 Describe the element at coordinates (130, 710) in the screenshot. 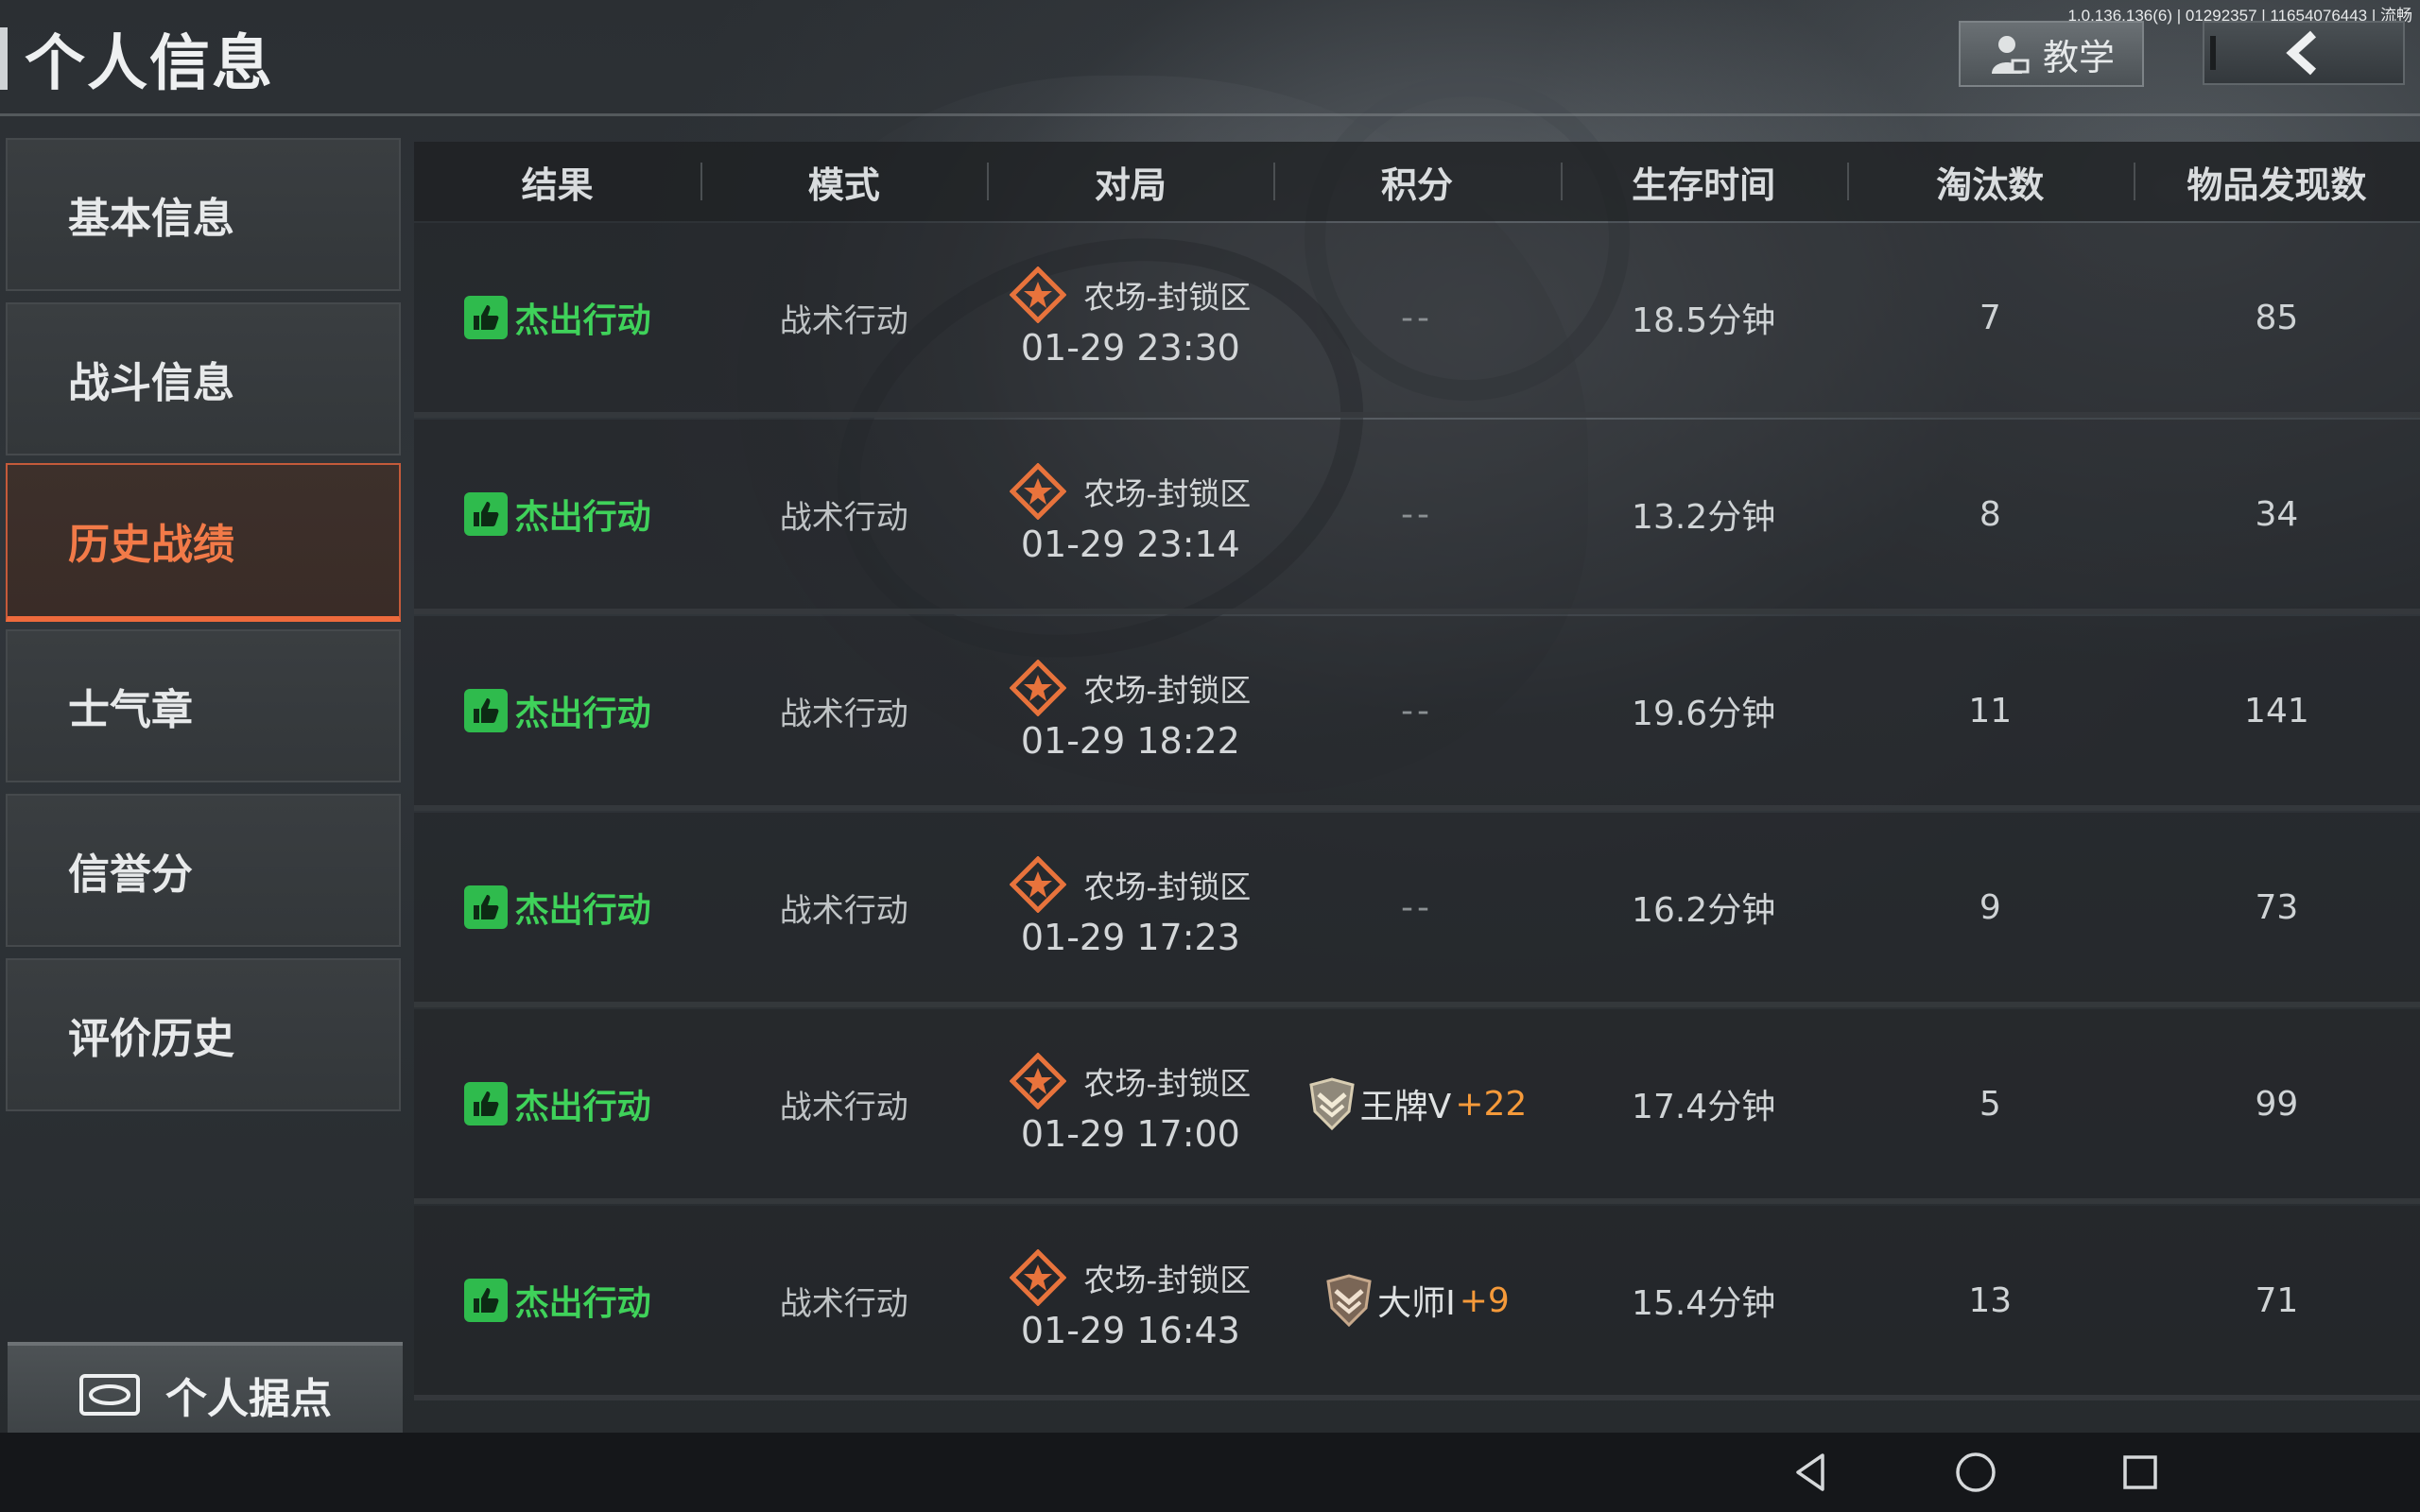

I see `sidebar-item-label: 士气章` at that location.